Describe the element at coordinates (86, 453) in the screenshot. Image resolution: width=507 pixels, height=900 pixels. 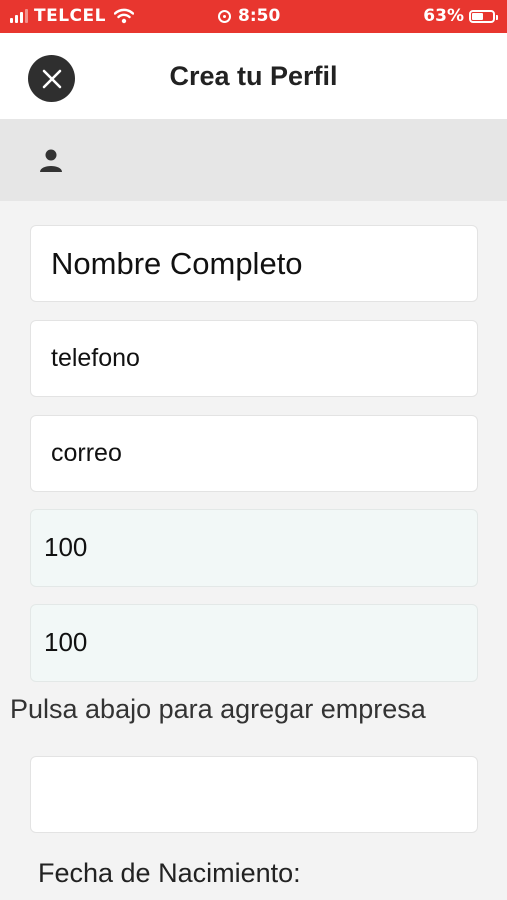
I see `email-placeholder: correo` at that location.